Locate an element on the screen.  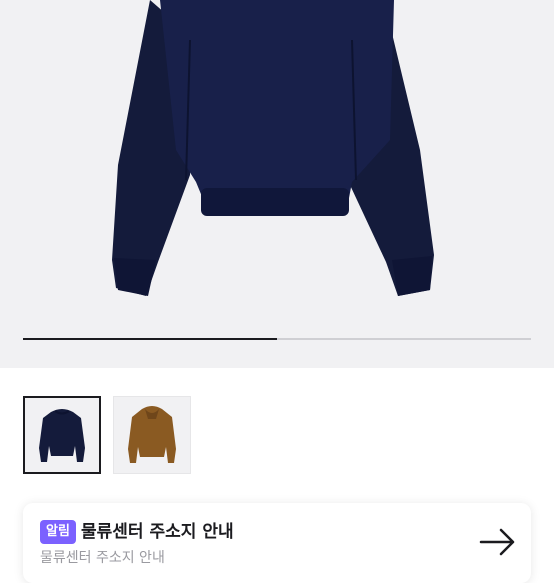
notice-subtitle: 물류센터 주소지 안내 is located at coordinates (102, 558).